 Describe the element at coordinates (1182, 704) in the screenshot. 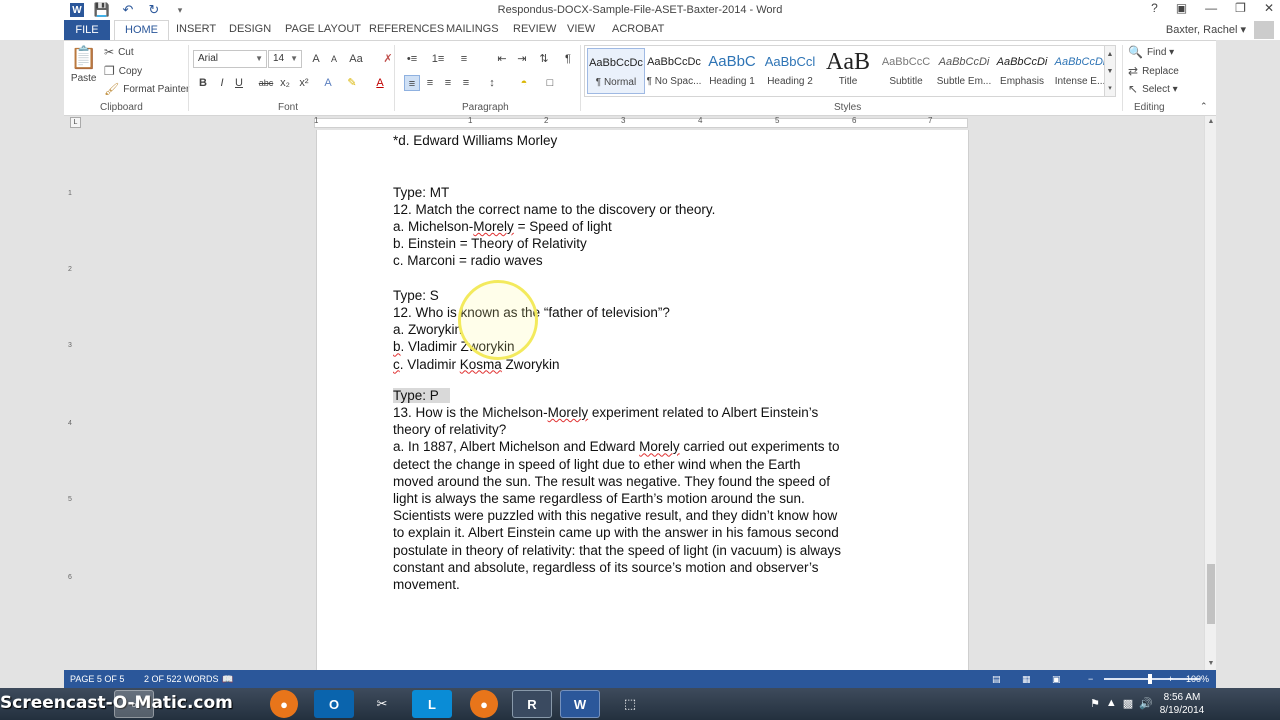

I see `clock: 8:56 AM 8/19/2014` at that location.